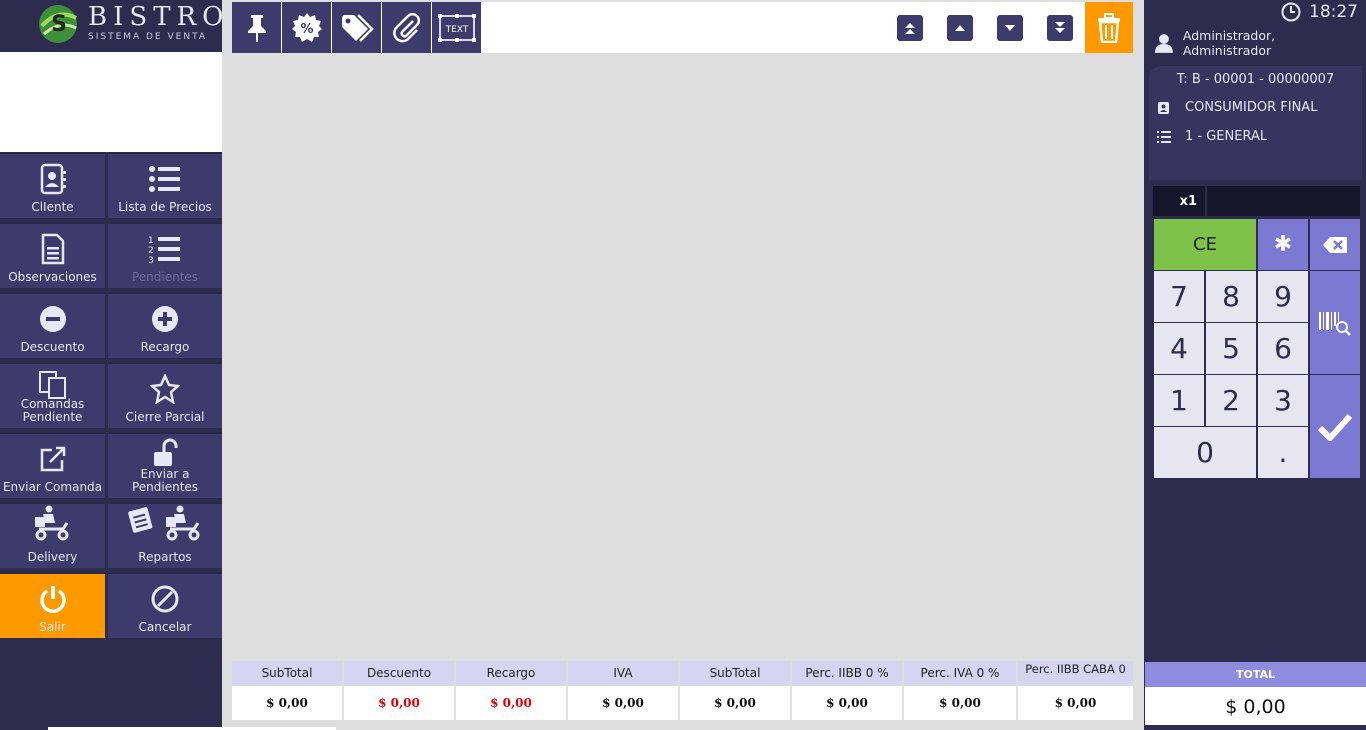  What do you see at coordinates (52, 207) in the screenshot?
I see `client-button-label: ClIente` at bounding box center [52, 207].